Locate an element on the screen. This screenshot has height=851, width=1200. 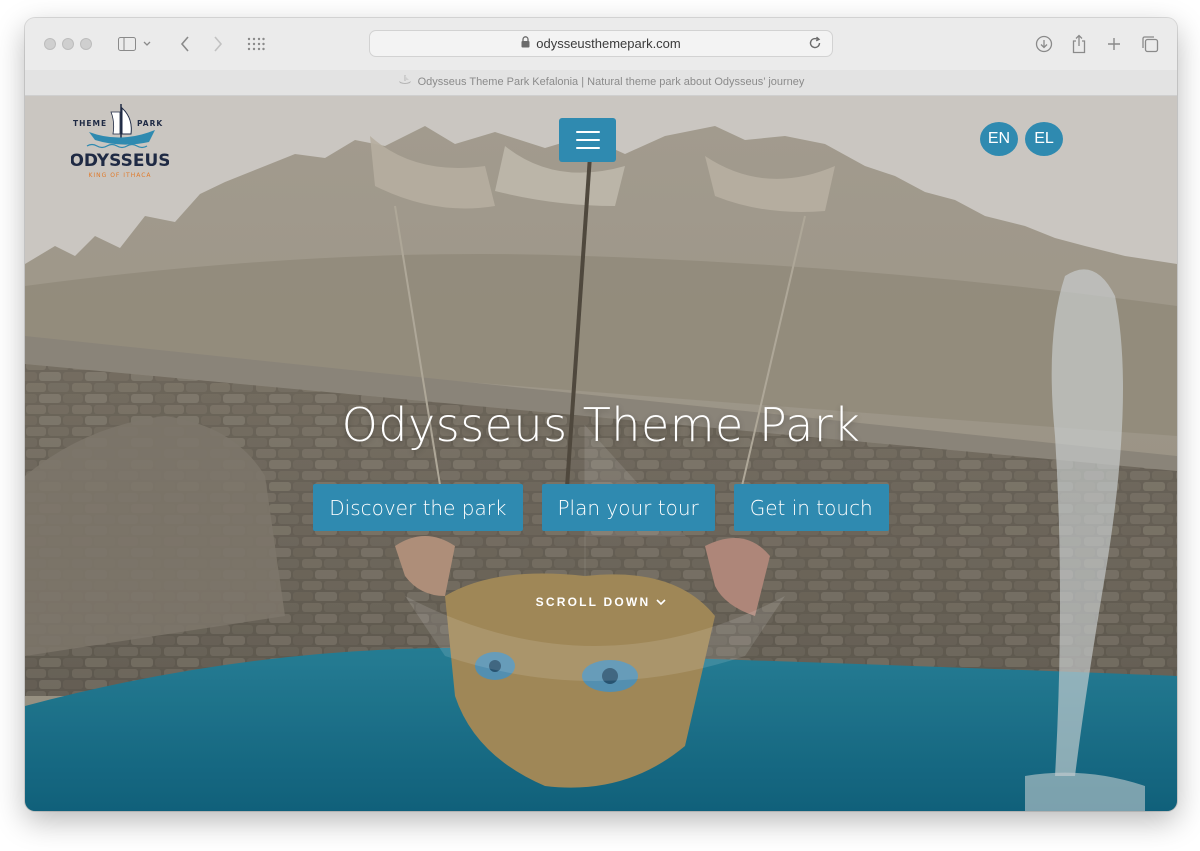
close-window-button is located at coordinates (50, 44).